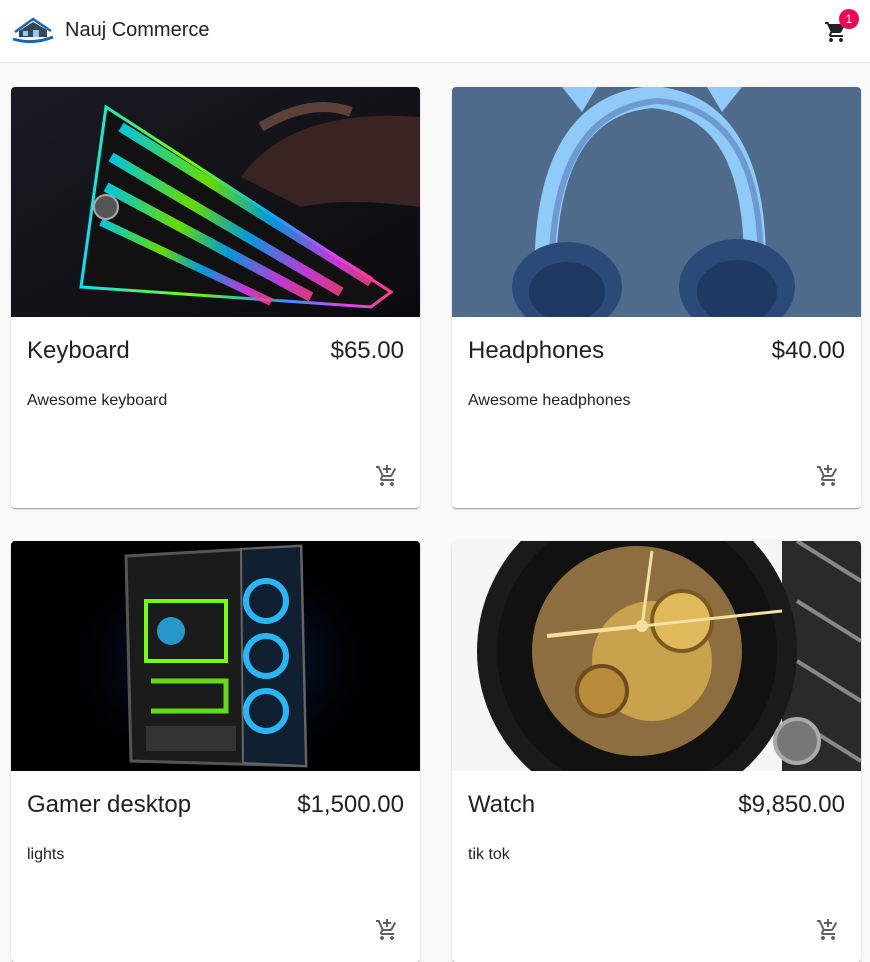  I want to click on cart-count-badge: 1, so click(849, 19).